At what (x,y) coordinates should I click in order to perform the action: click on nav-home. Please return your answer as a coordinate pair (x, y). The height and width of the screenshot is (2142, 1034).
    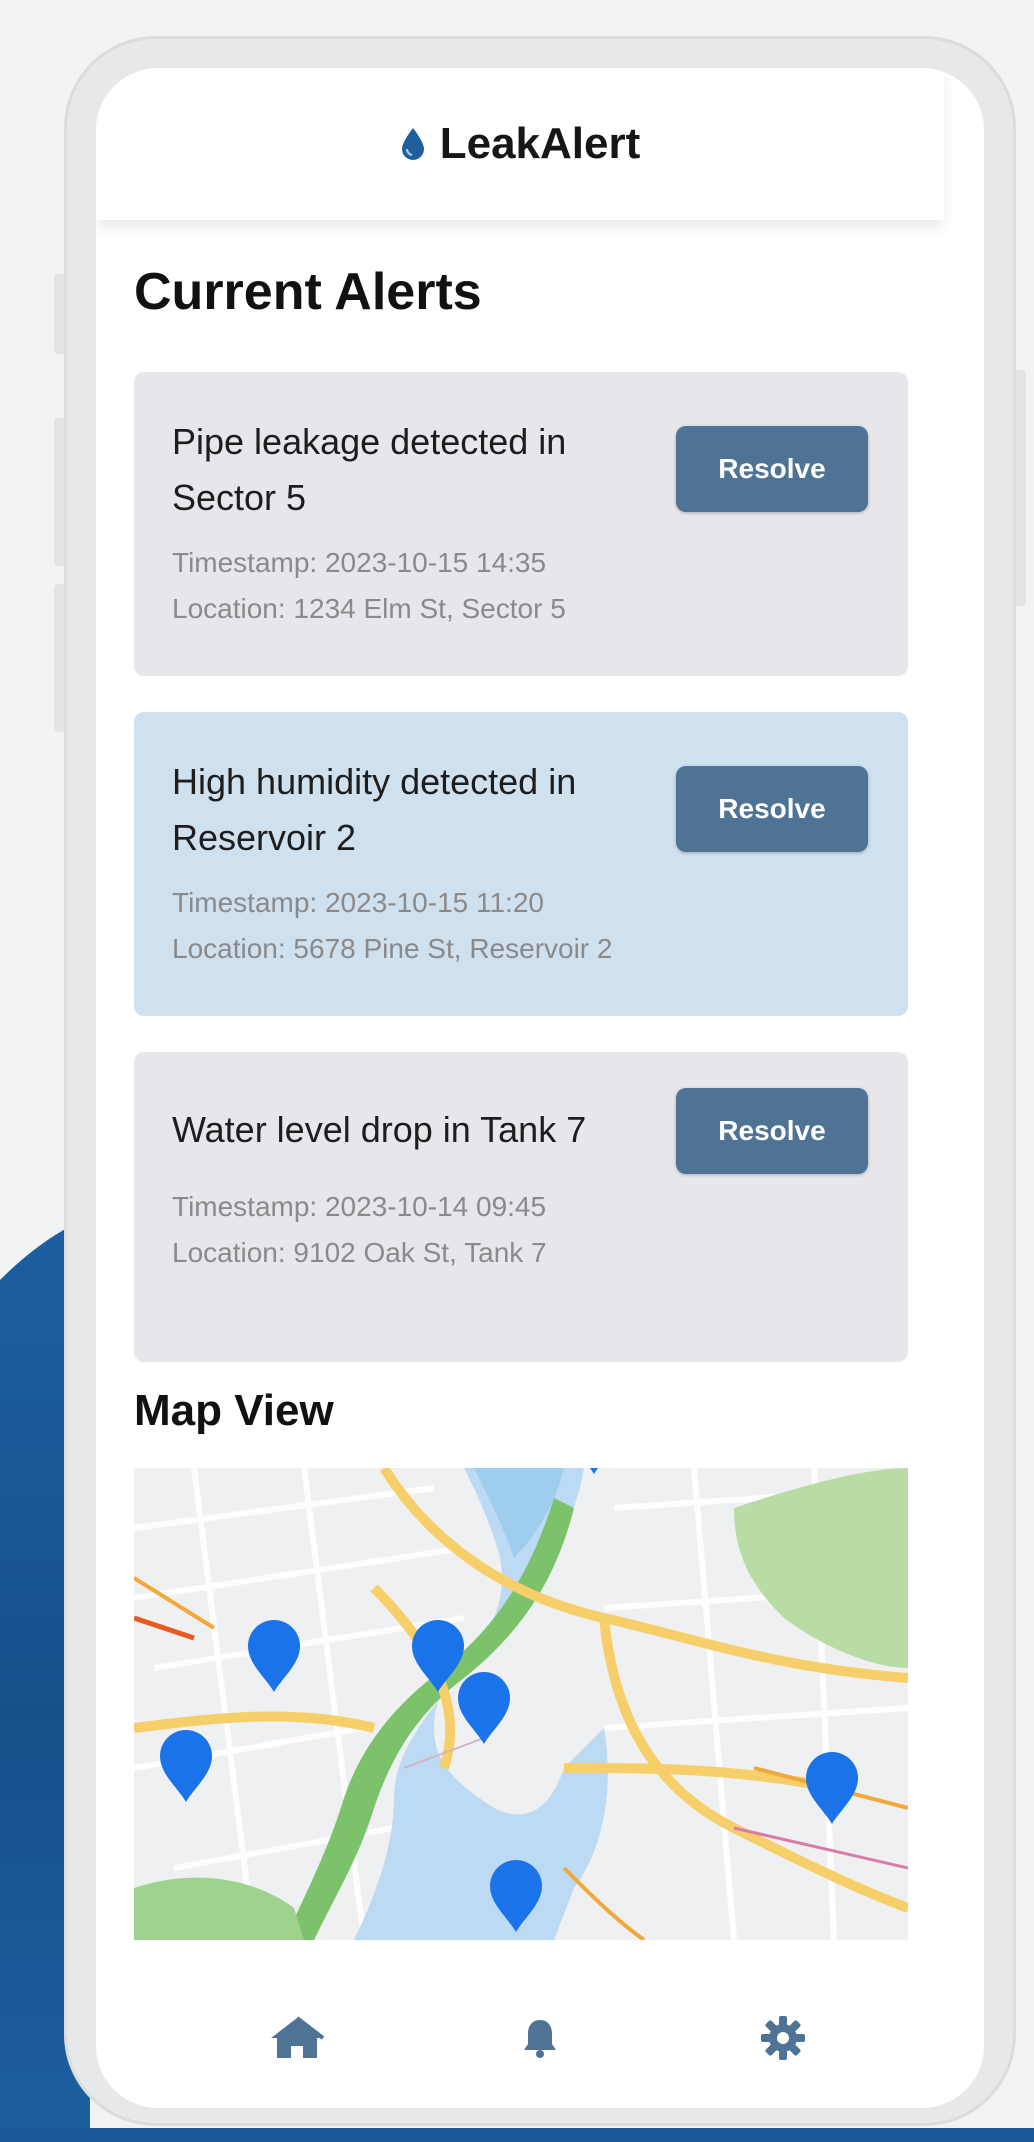
    Looking at the image, I should click on (297, 2038).